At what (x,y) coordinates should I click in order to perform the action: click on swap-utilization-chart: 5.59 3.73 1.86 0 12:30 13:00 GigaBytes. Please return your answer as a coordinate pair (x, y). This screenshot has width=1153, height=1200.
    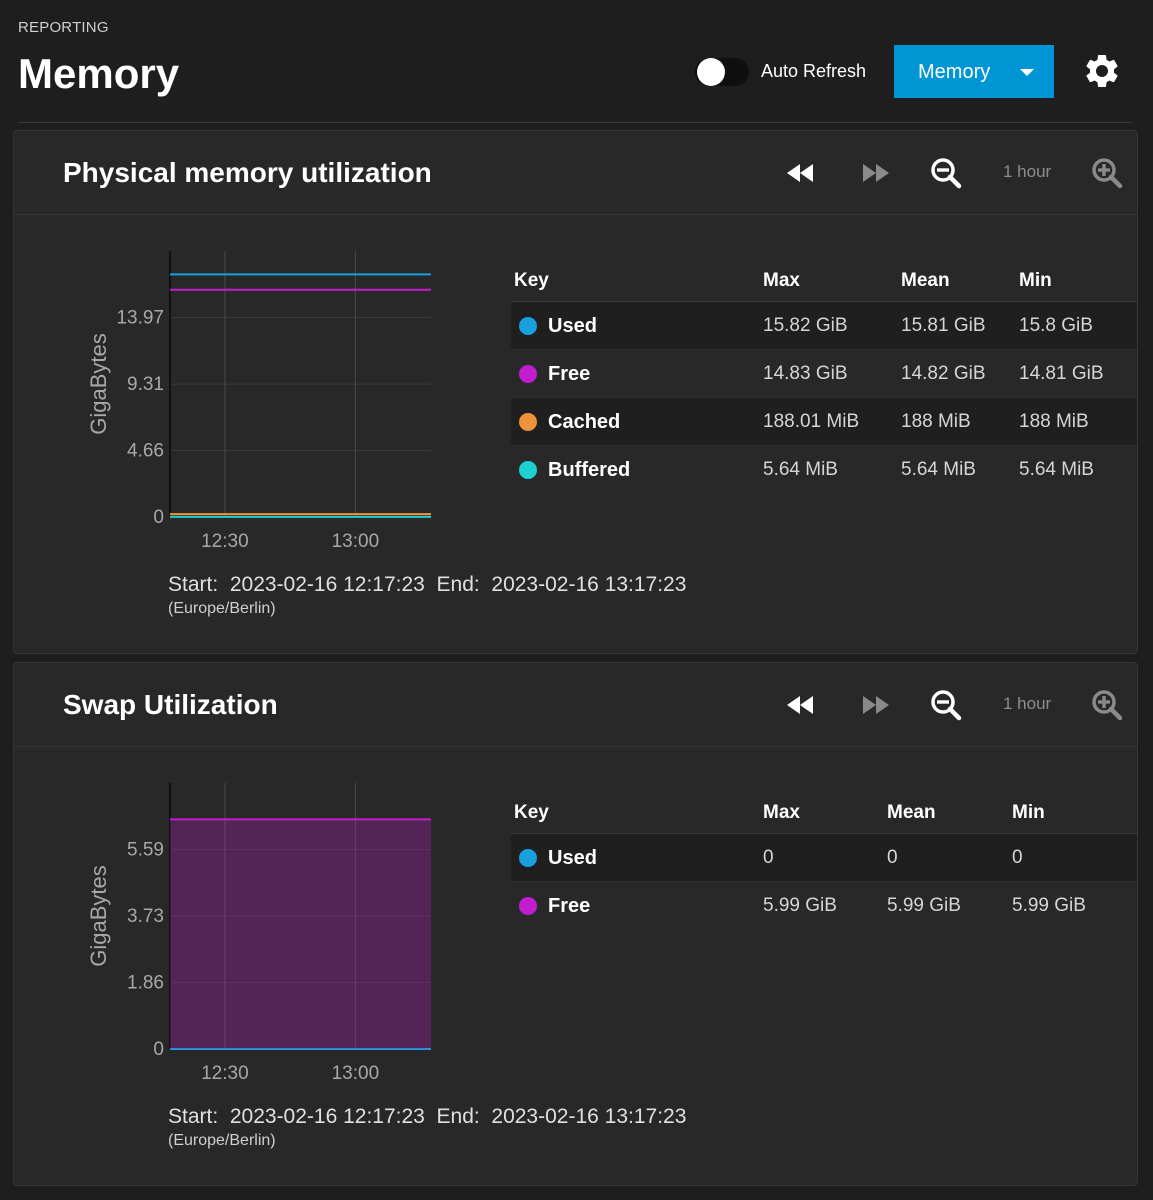
    Looking at the image, I should click on (258, 933).